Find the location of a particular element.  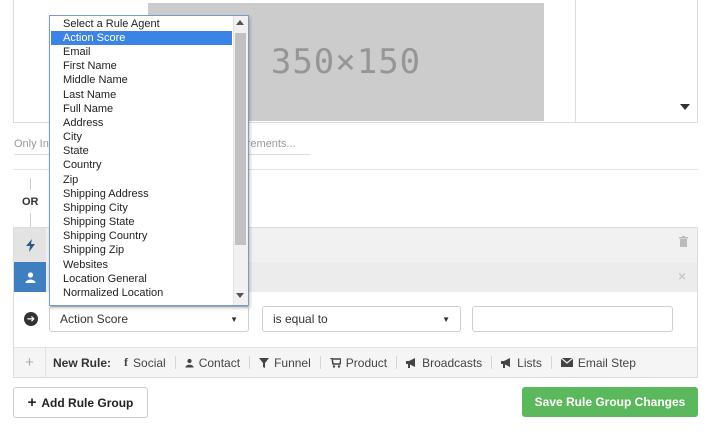

envelope-icon is located at coordinates (566, 362).